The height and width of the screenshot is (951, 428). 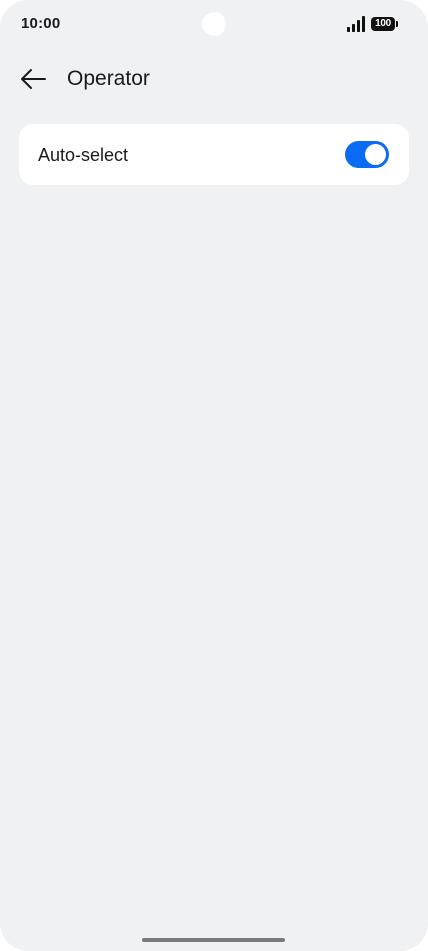 I want to click on battery-icon: 100, so click(x=383, y=24).